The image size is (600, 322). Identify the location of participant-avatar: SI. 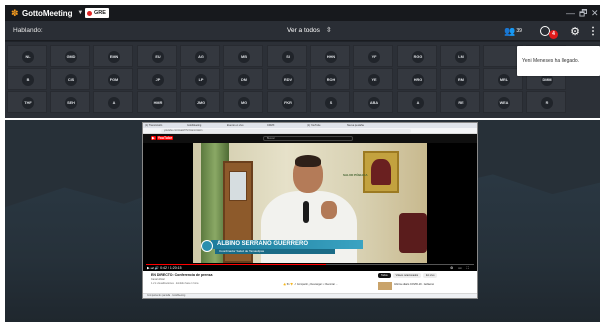
(288, 57).